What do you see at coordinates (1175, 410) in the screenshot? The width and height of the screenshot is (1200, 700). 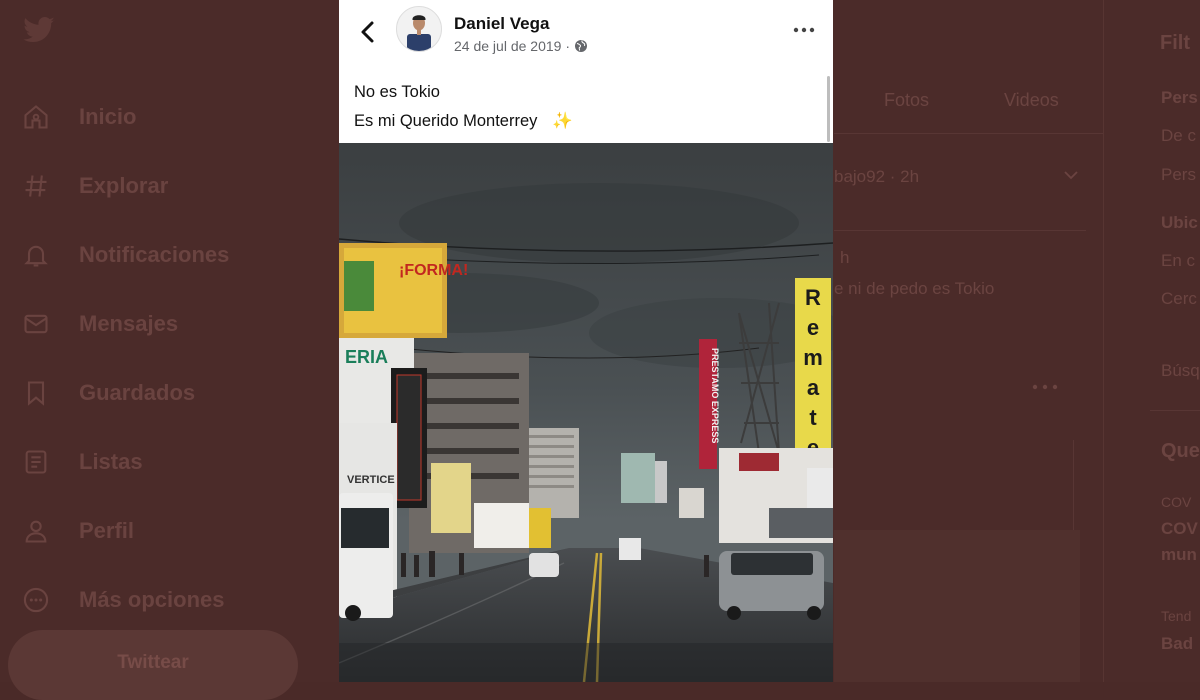 I see `right-divider` at bounding box center [1175, 410].